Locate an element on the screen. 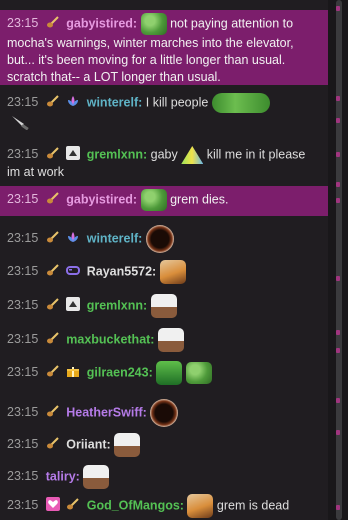 The image size is (348, 520). chat-message: 23:15 winterelf: I kill people is located at coordinates (164, 103).